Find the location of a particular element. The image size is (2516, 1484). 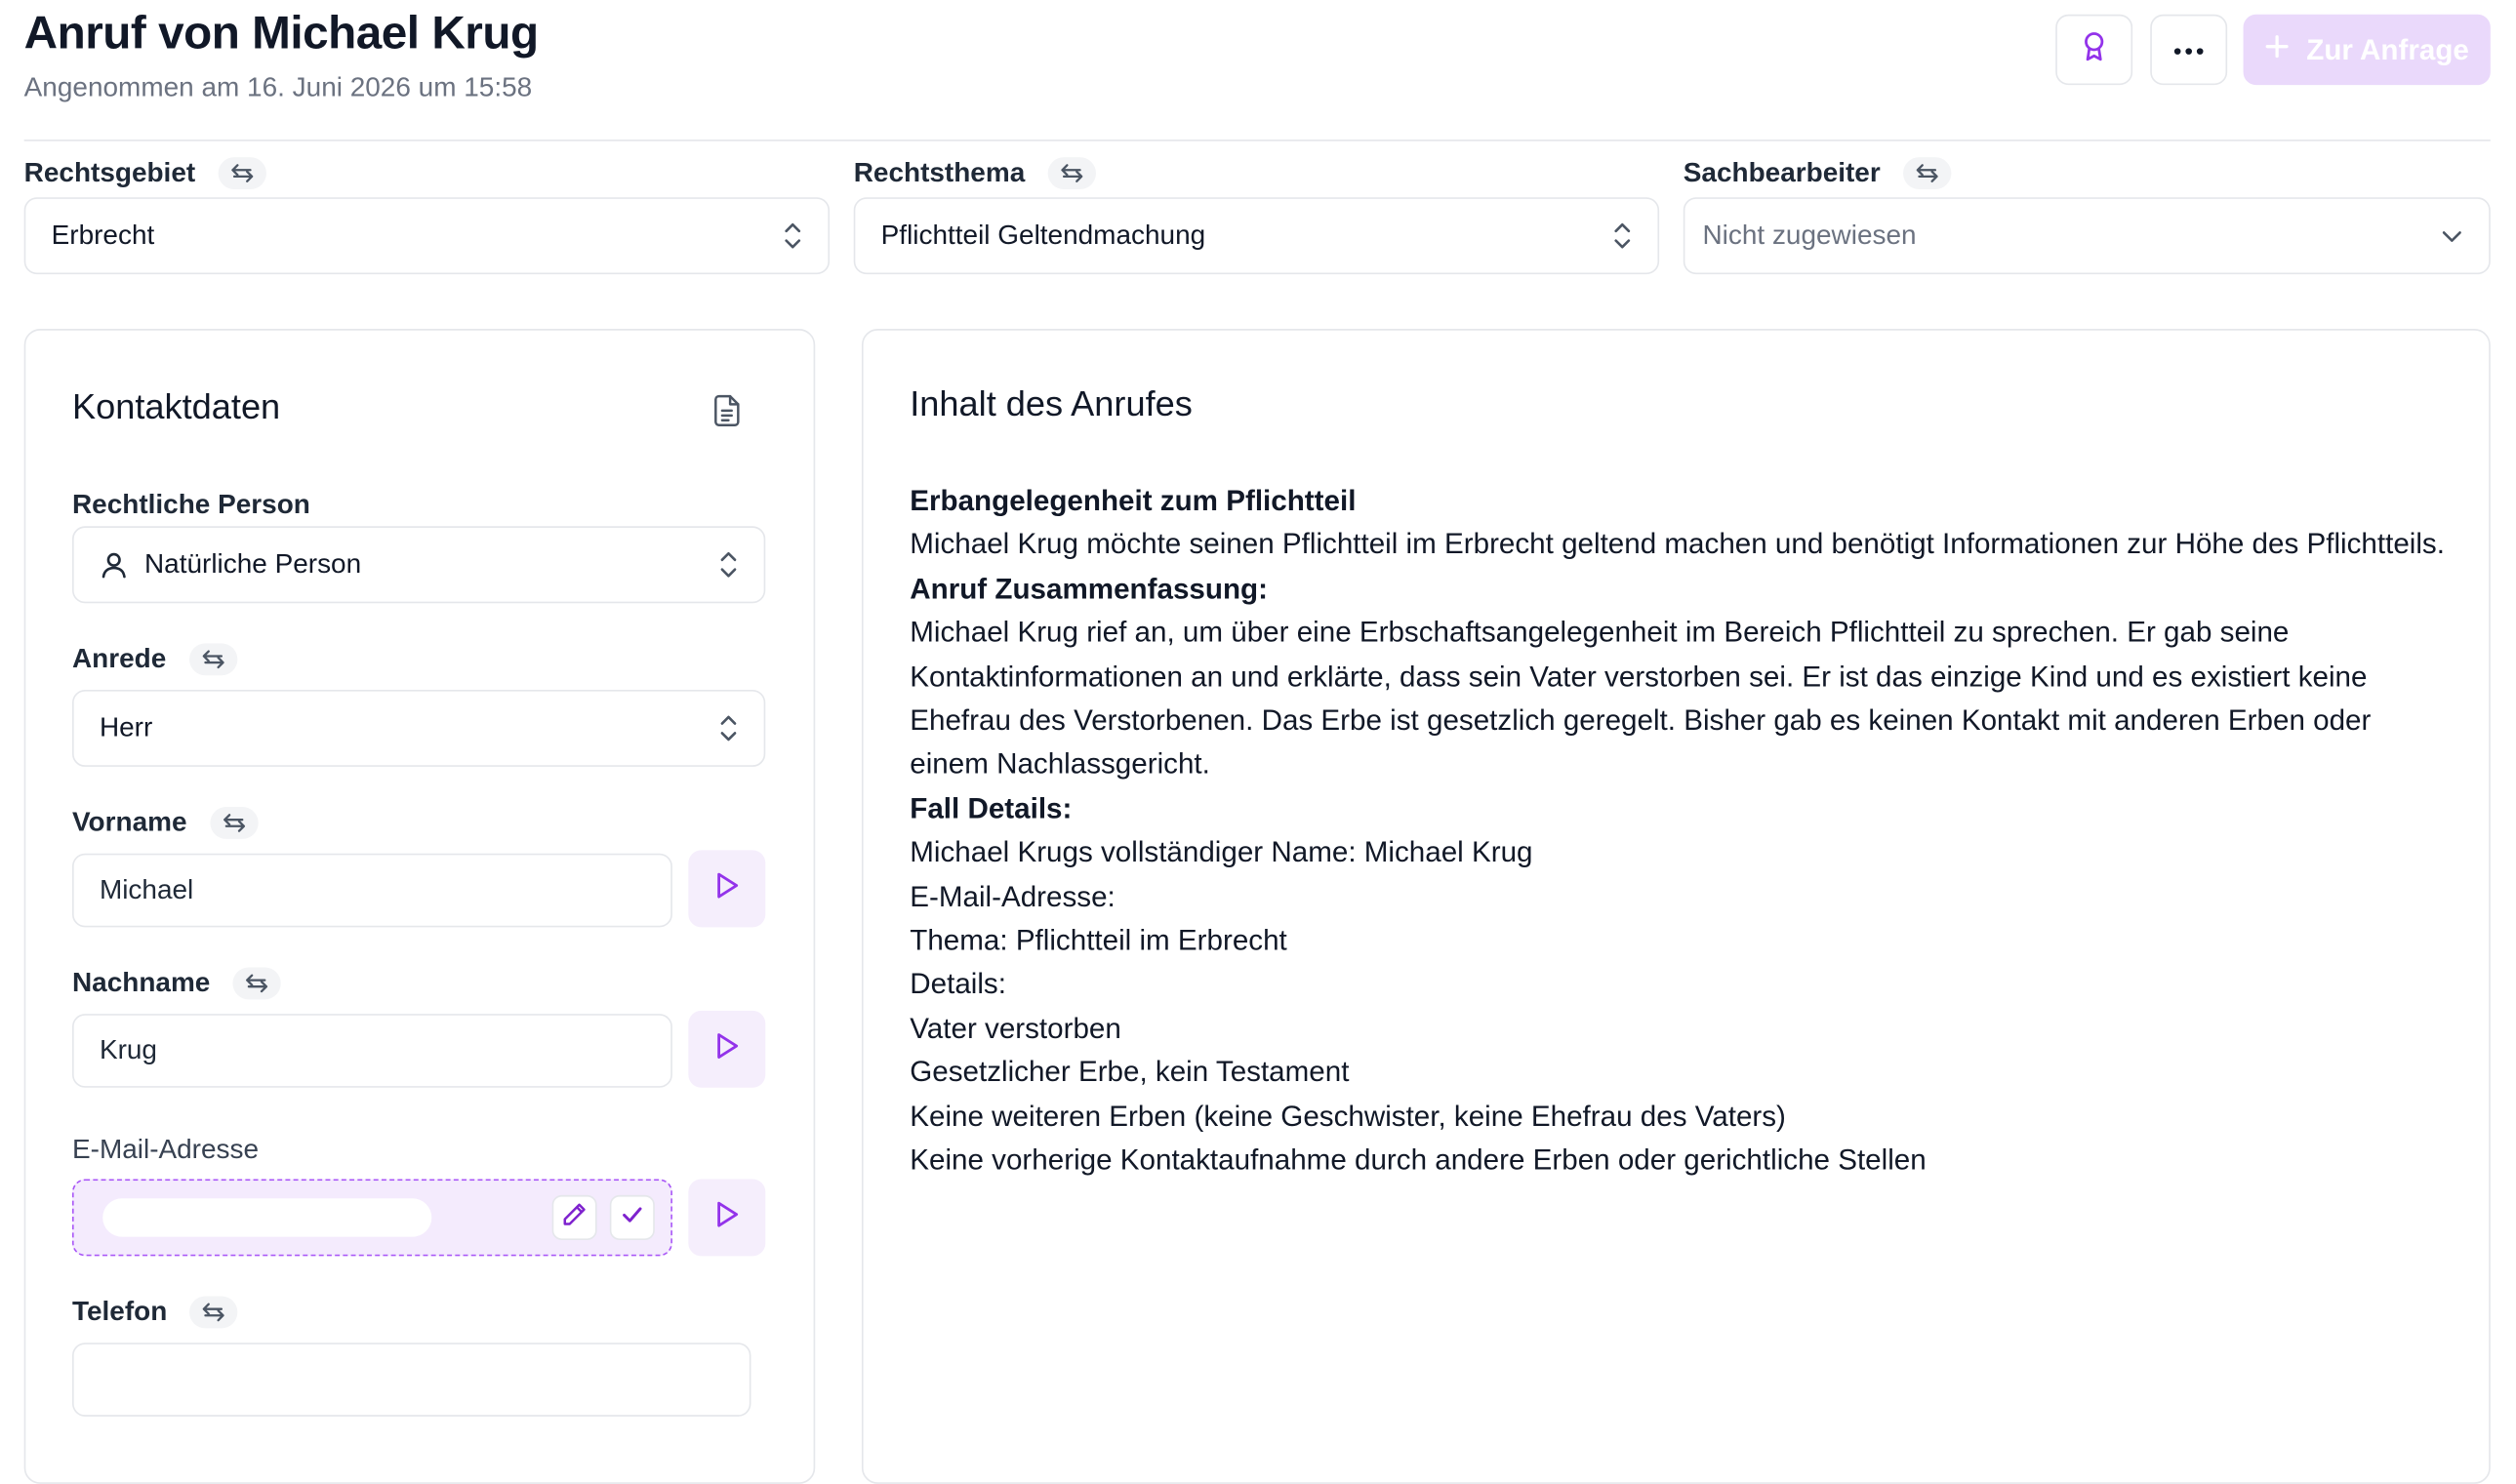

content-heading: Erbangelegenheit zum Pflichtteil is located at coordinates (1133, 500).